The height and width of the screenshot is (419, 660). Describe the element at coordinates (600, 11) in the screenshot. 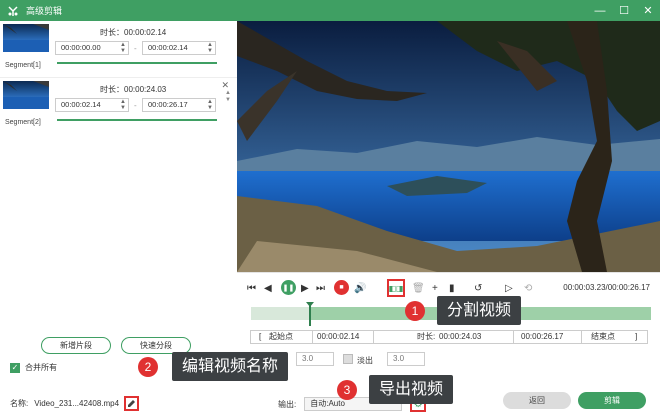

I see `minimize-icon: —` at that location.